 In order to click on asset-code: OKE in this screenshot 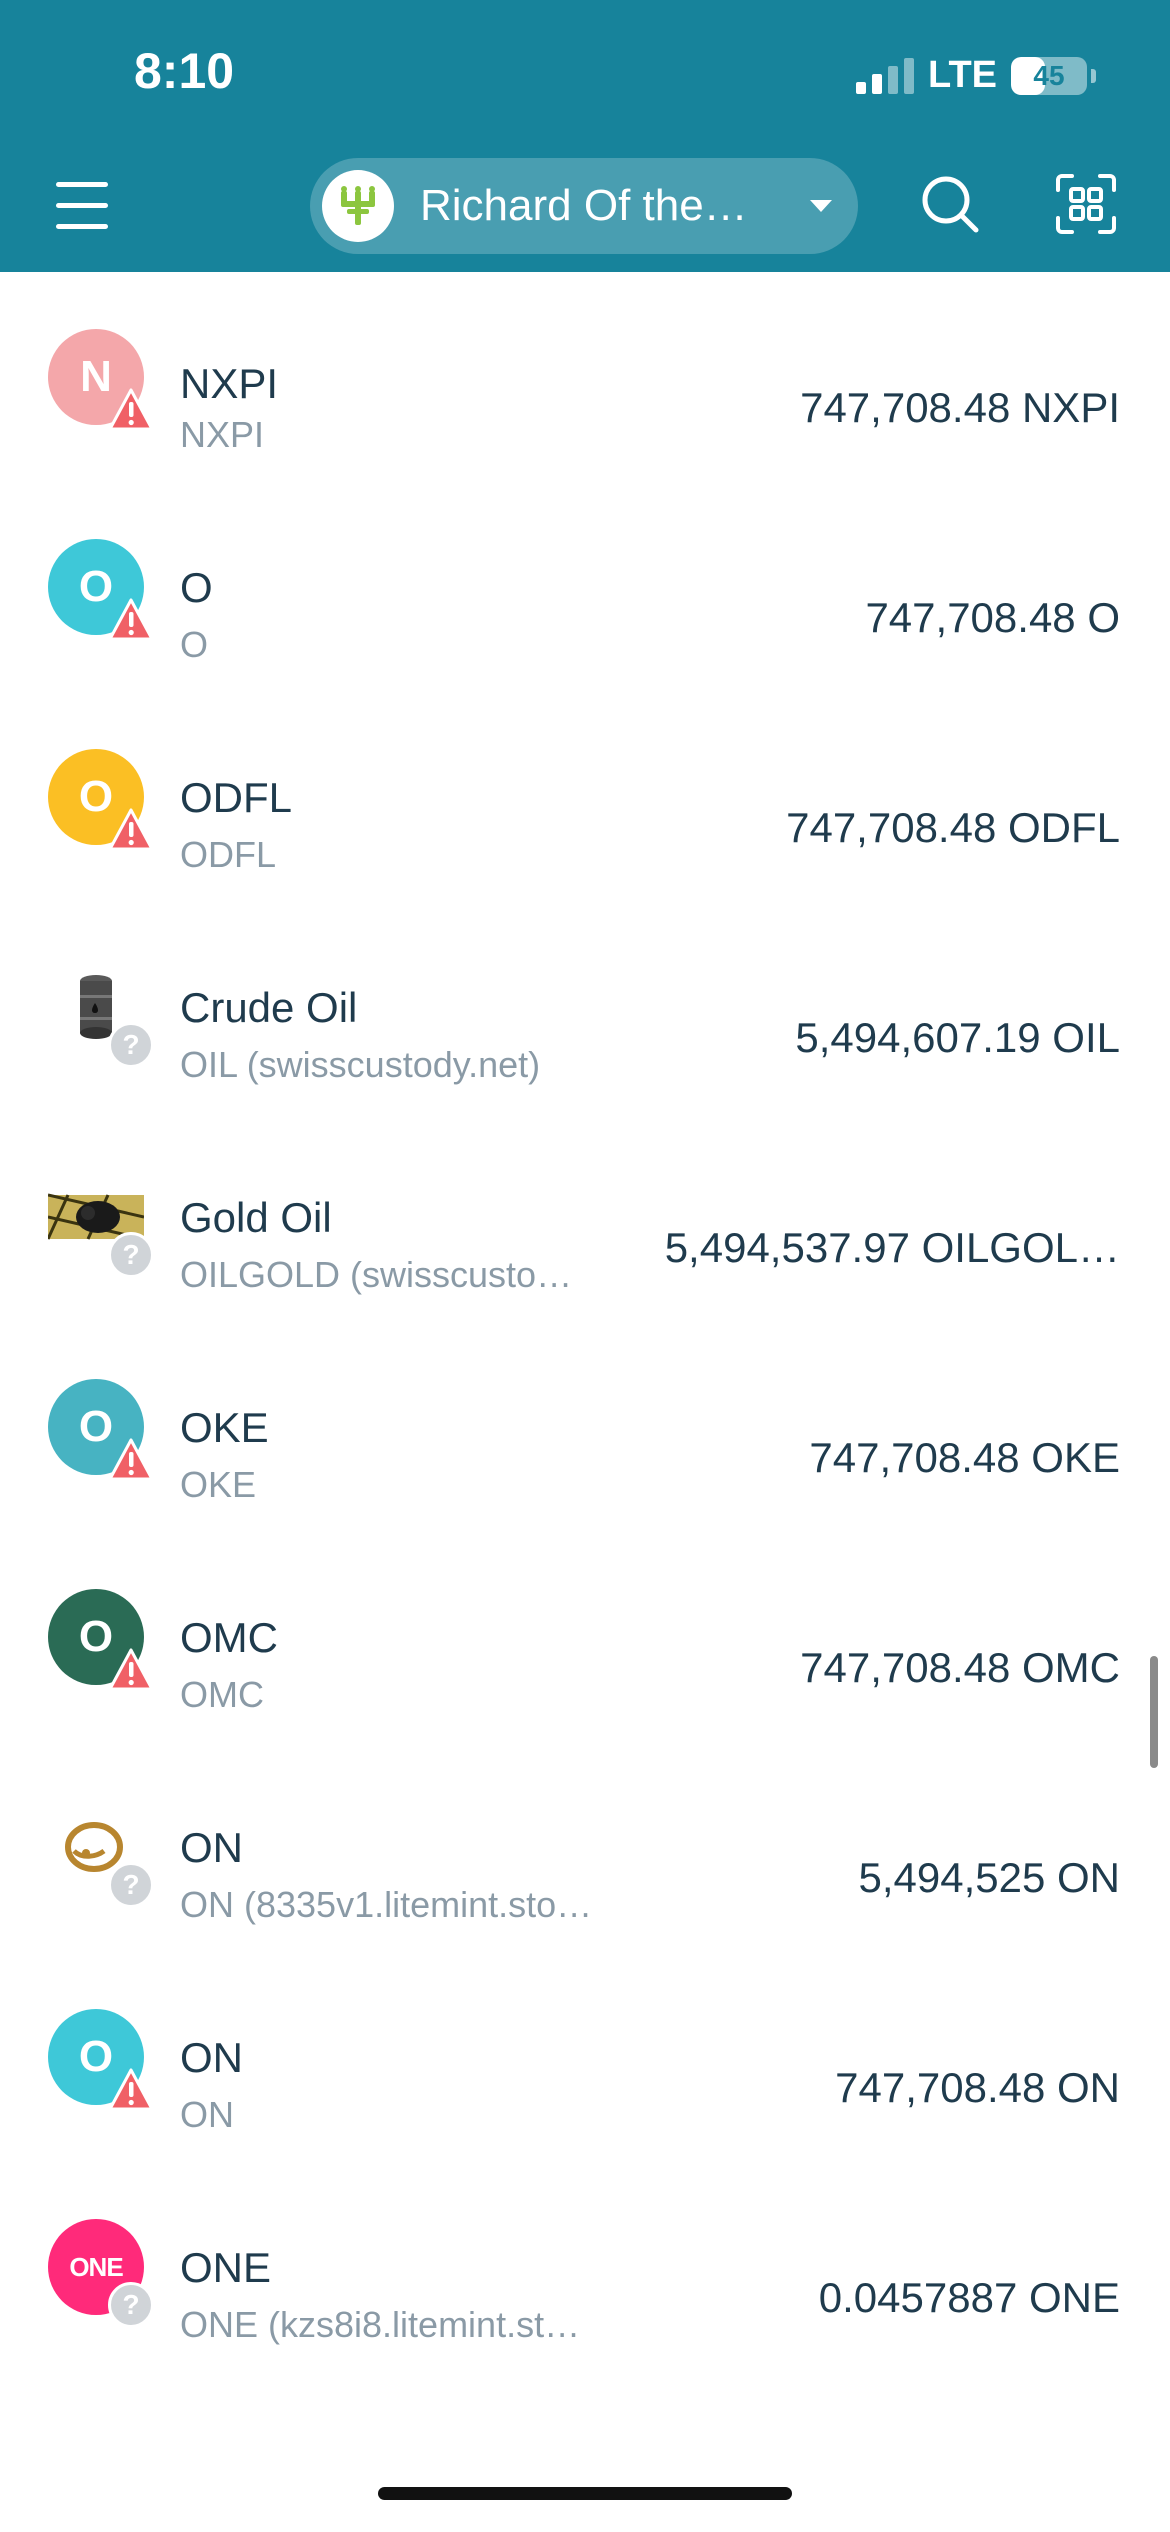, I will do `click(218, 1484)`.